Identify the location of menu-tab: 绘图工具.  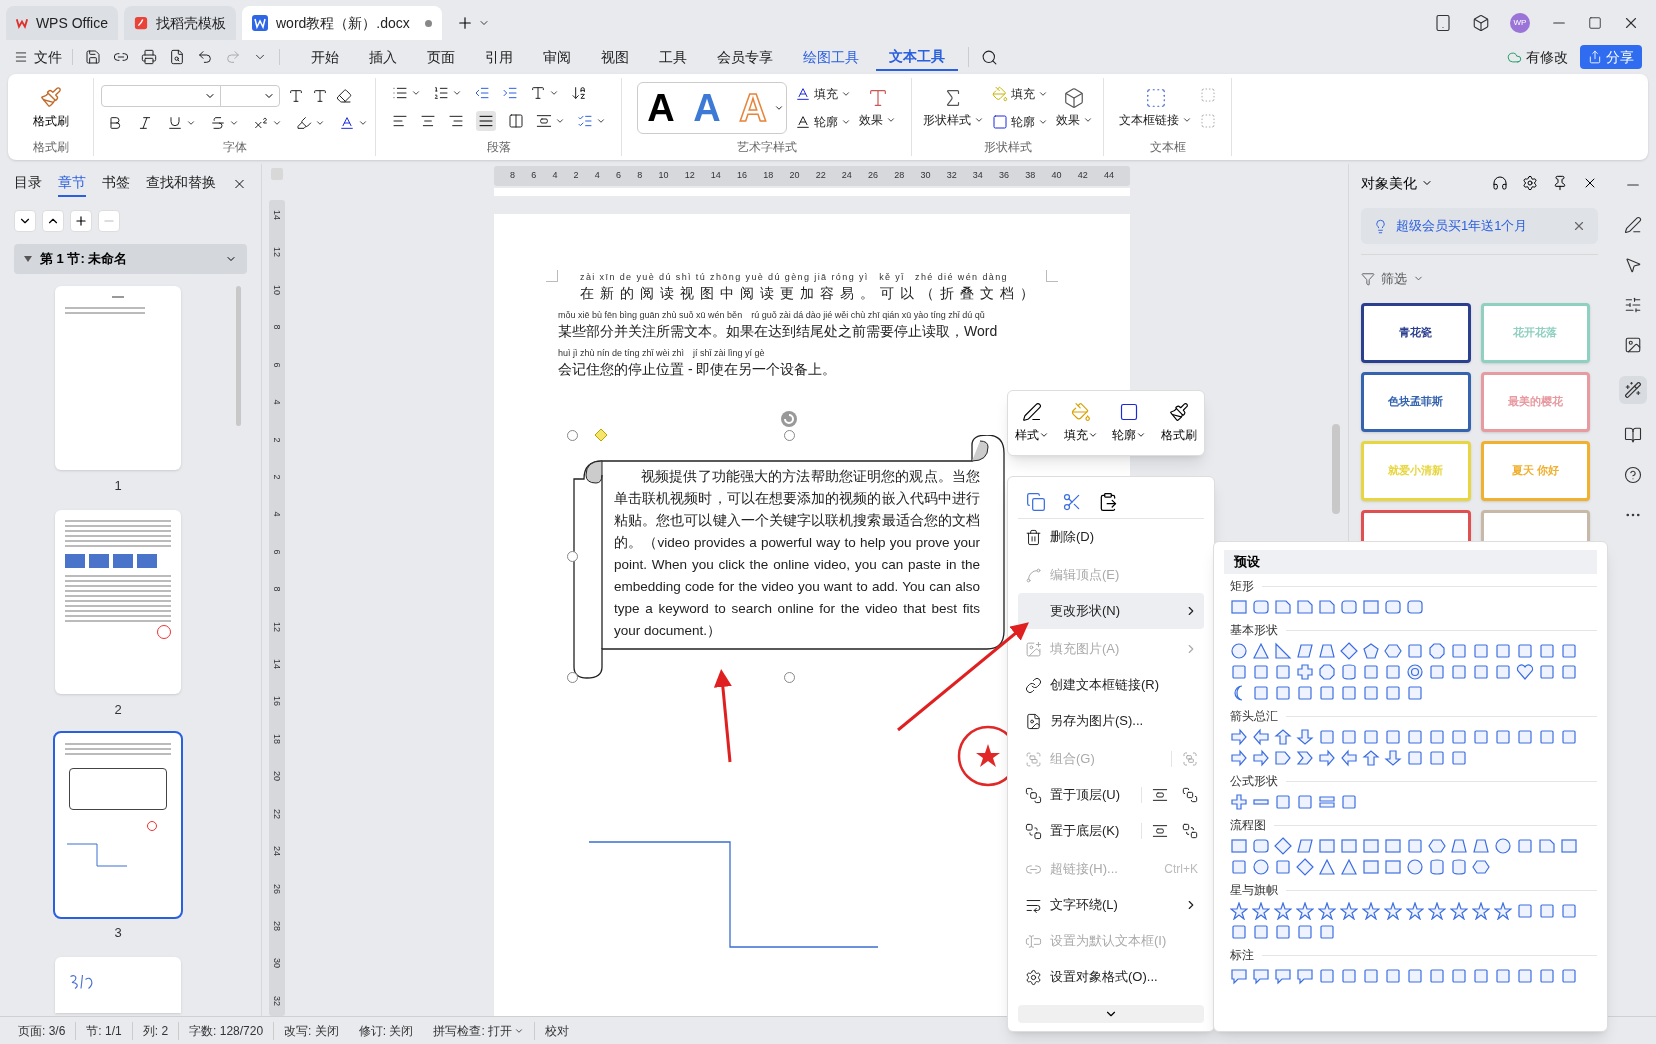
(831, 57).